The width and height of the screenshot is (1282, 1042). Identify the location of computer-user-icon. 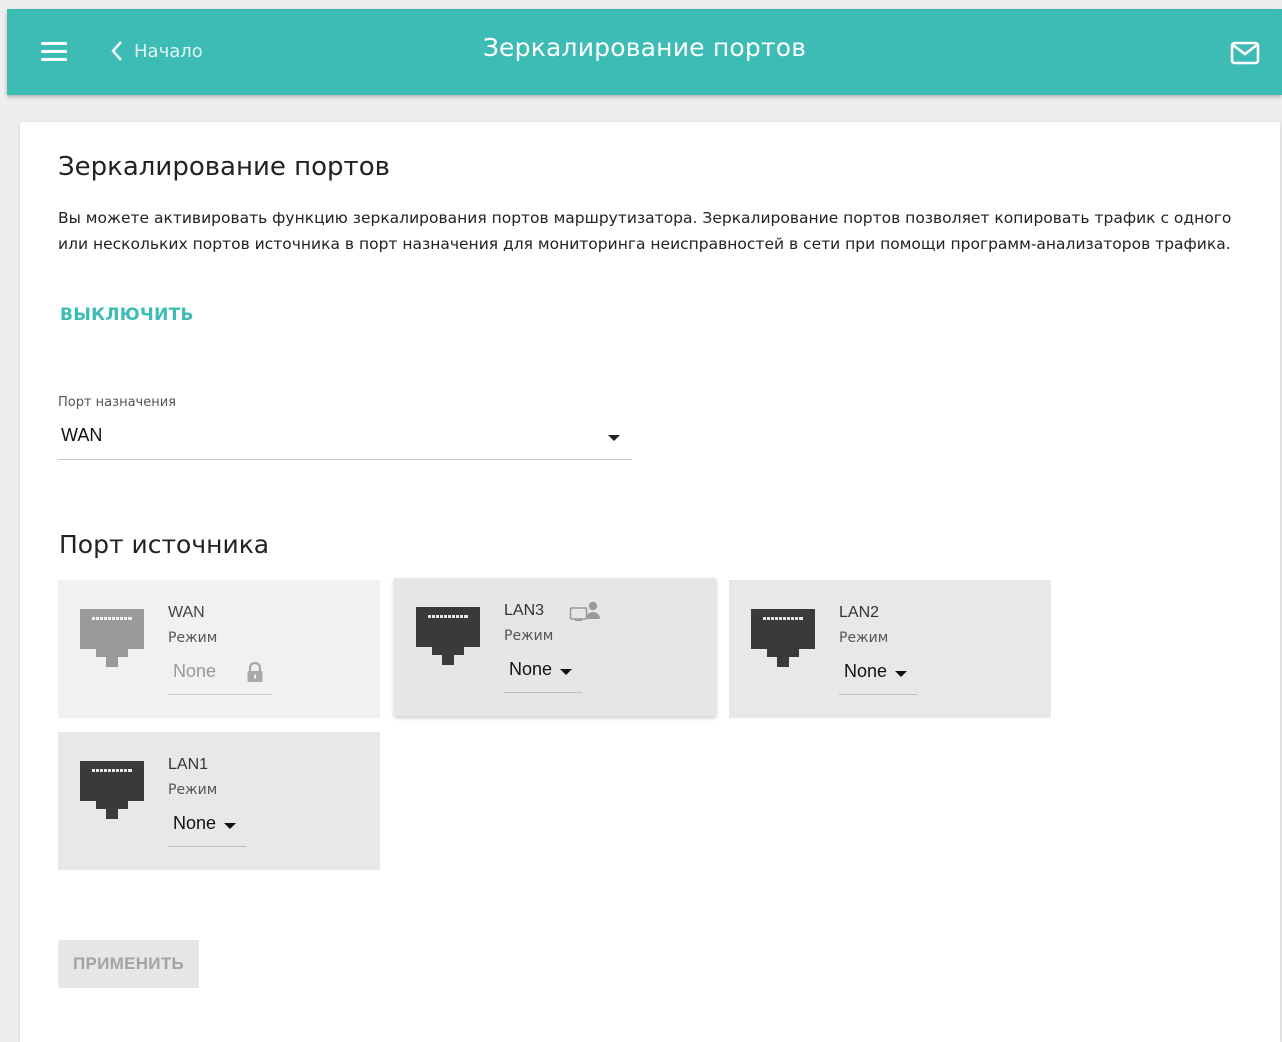
(584, 611).